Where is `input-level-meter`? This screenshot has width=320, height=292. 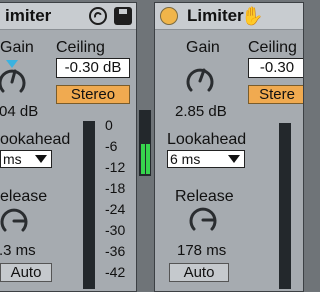
input-level-meter is located at coordinates (145, 143).